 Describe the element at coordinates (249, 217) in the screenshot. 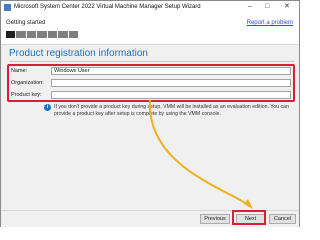

I see `next-highlight-box` at that location.